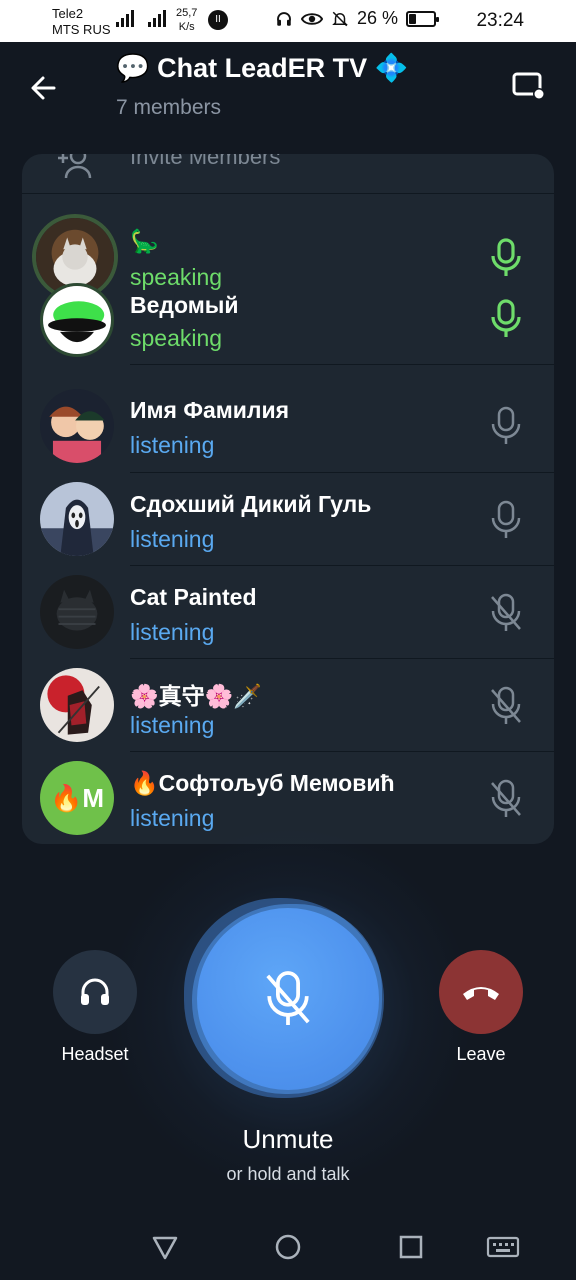  I want to click on keyboard-icon, so click(503, 1247).